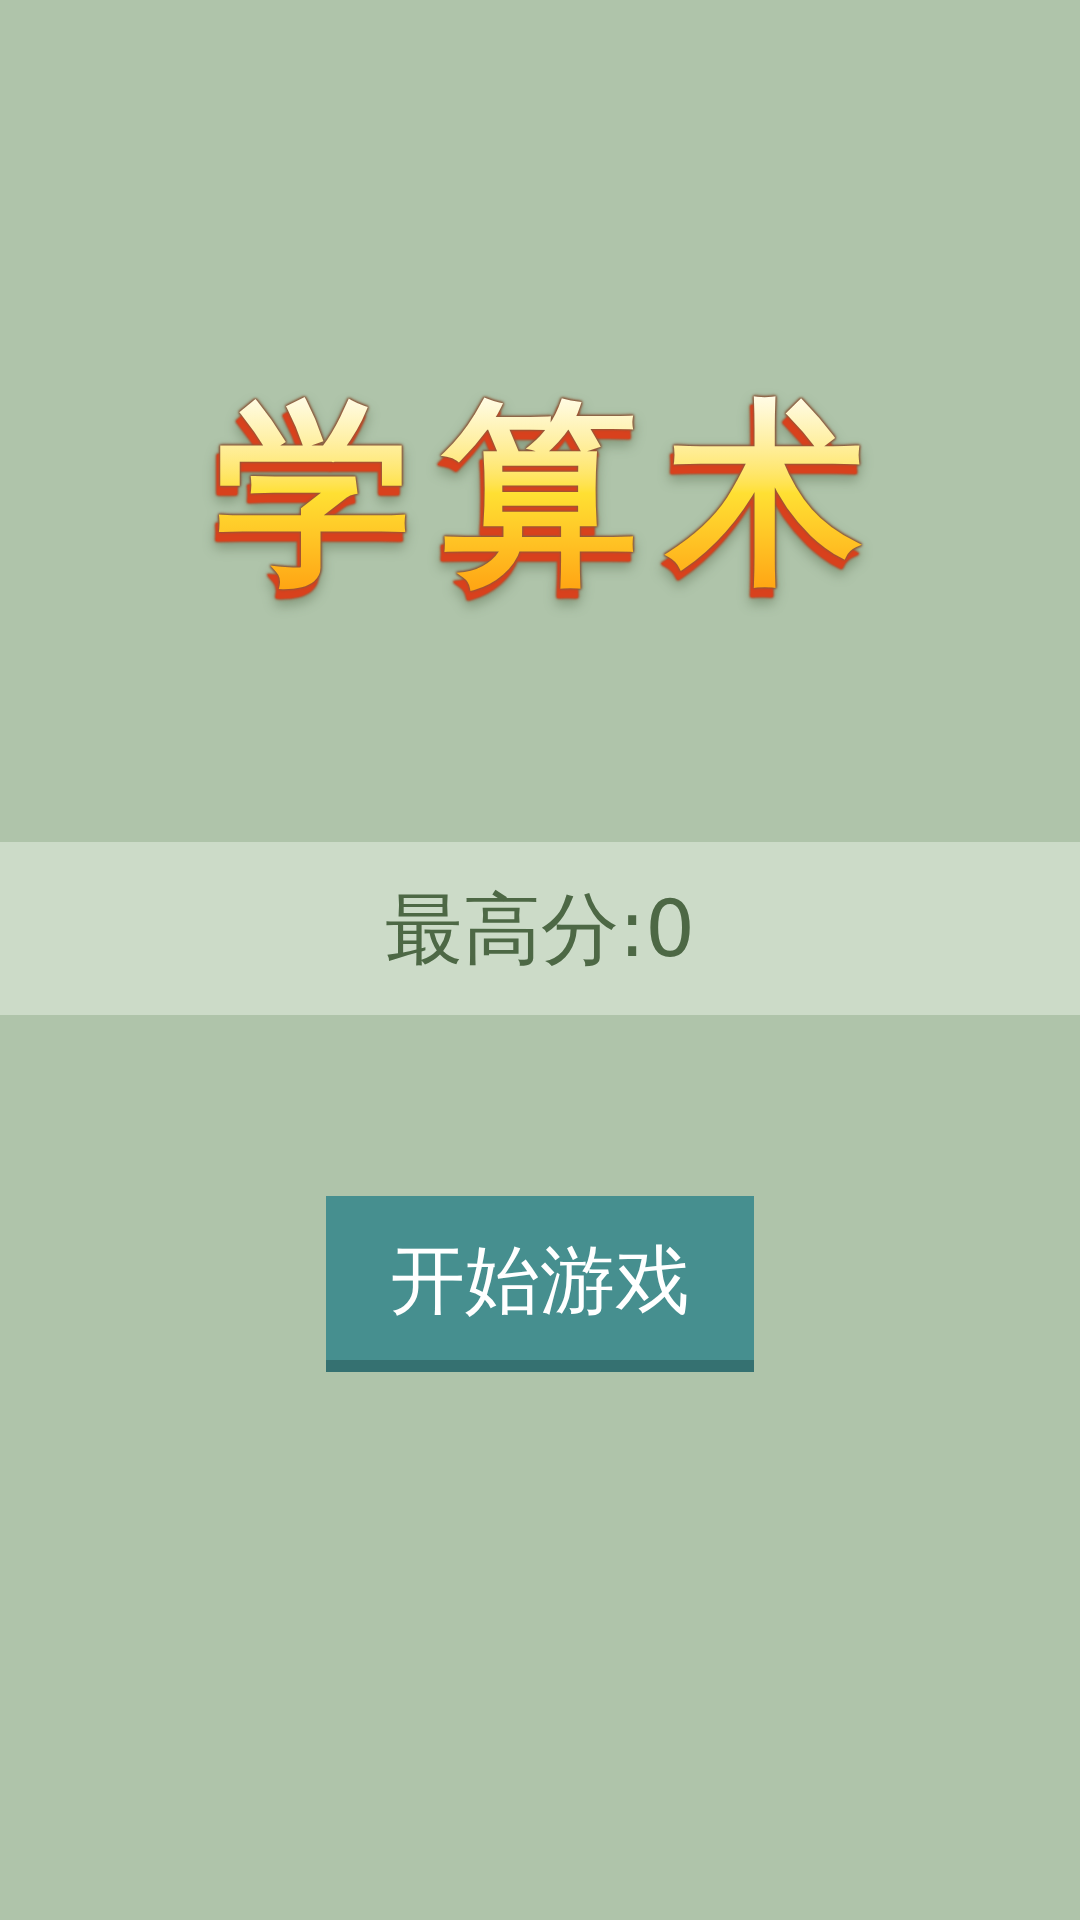 This screenshot has height=1920, width=1080. What do you see at coordinates (540, 928) in the screenshot?
I see `high-score-label: 最高分:0` at bounding box center [540, 928].